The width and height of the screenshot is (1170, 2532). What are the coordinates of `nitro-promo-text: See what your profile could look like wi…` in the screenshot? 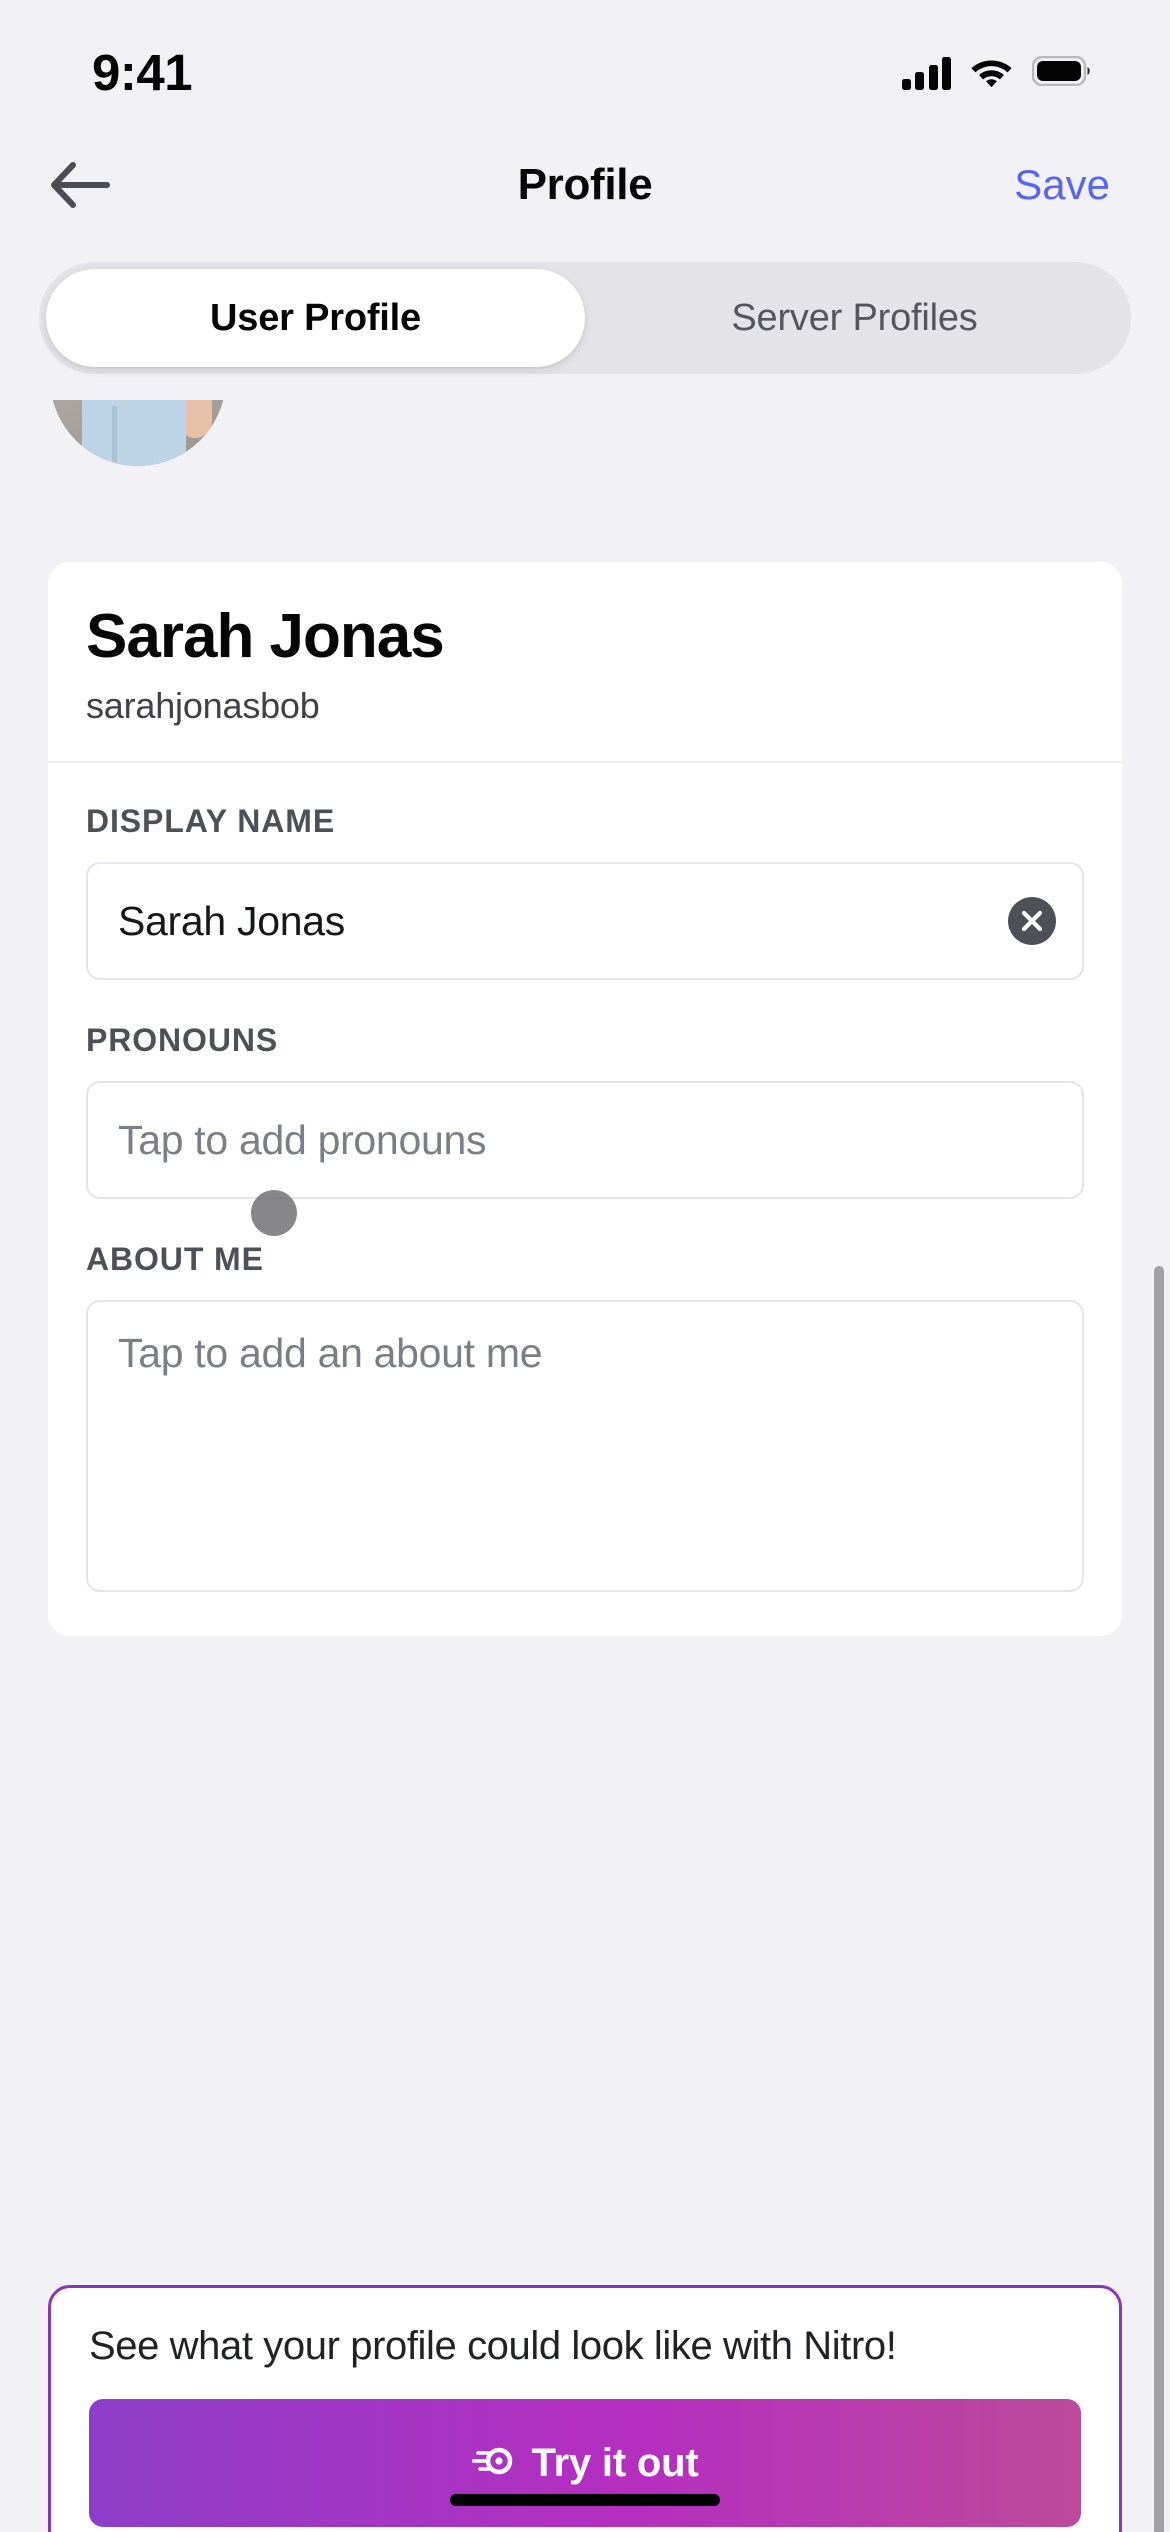 It's located at (493, 2346).